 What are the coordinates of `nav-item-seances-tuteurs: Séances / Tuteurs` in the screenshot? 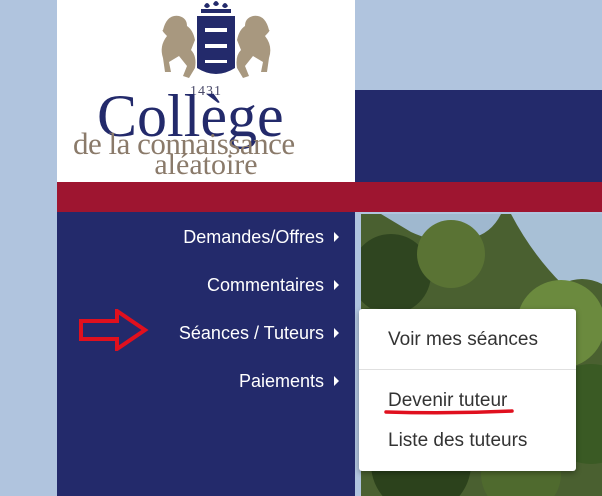 It's located at (259, 333).